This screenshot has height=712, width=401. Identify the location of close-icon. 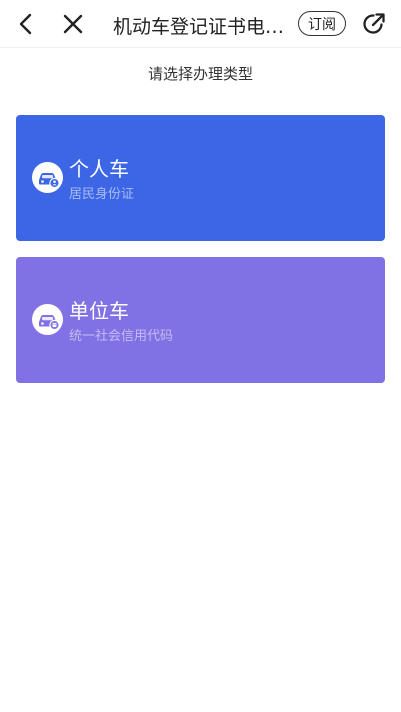
(73, 24).